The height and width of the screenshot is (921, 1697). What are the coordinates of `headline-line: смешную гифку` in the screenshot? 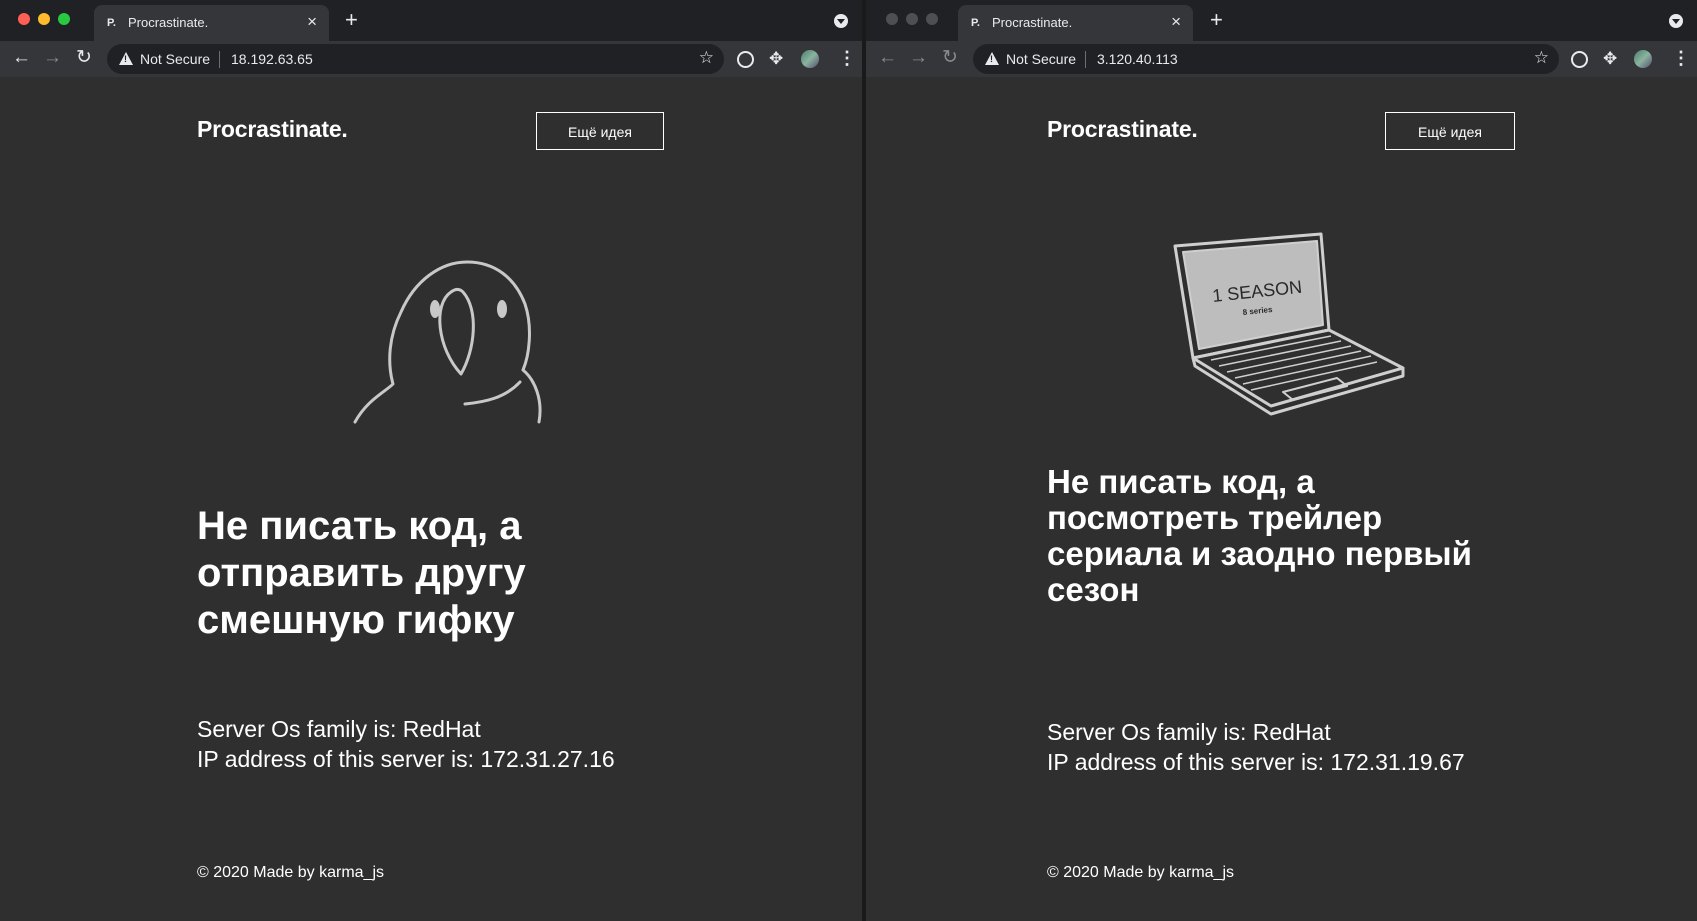 It's located at (356, 620).